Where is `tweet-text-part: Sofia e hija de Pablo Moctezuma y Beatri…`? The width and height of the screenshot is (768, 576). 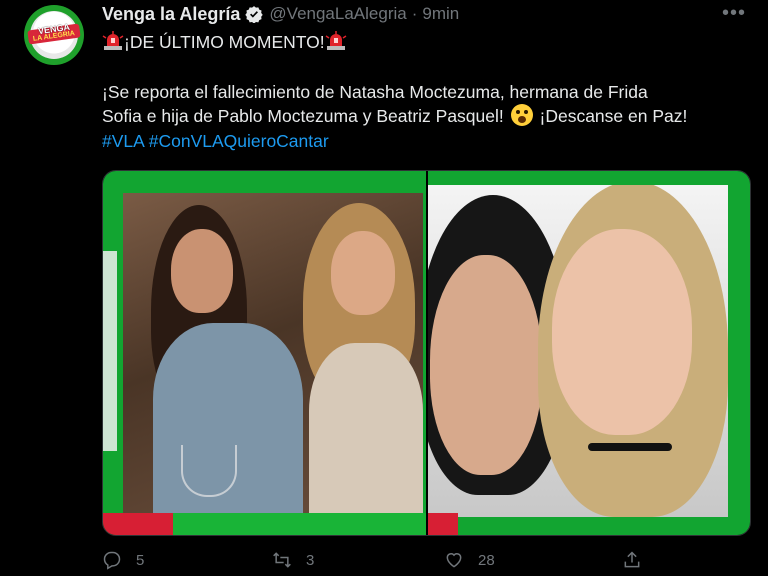
tweet-text-part: Sofia e hija de Pablo Moctezuma y Beatri… is located at coordinates (303, 116).